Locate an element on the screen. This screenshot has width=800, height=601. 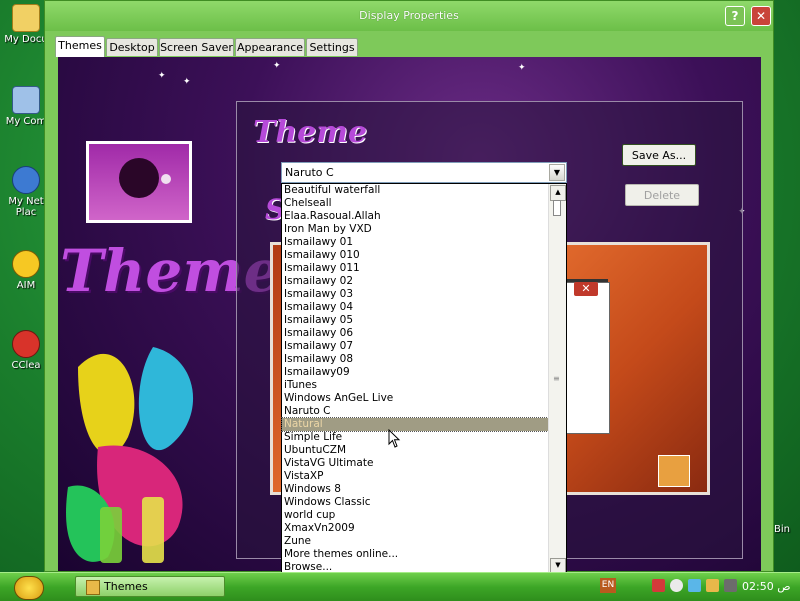
tab-appearance: Appearance is located at coordinates (270, 47).